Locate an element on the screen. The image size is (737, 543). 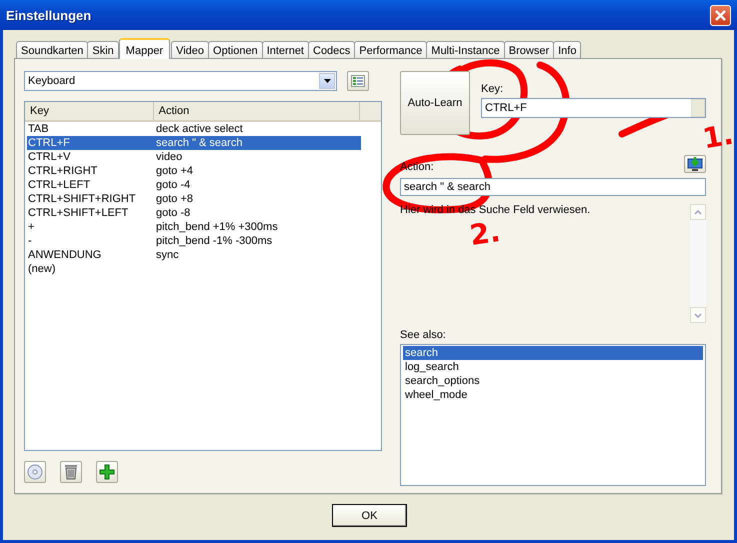
list-item: log_search is located at coordinates (553, 367).